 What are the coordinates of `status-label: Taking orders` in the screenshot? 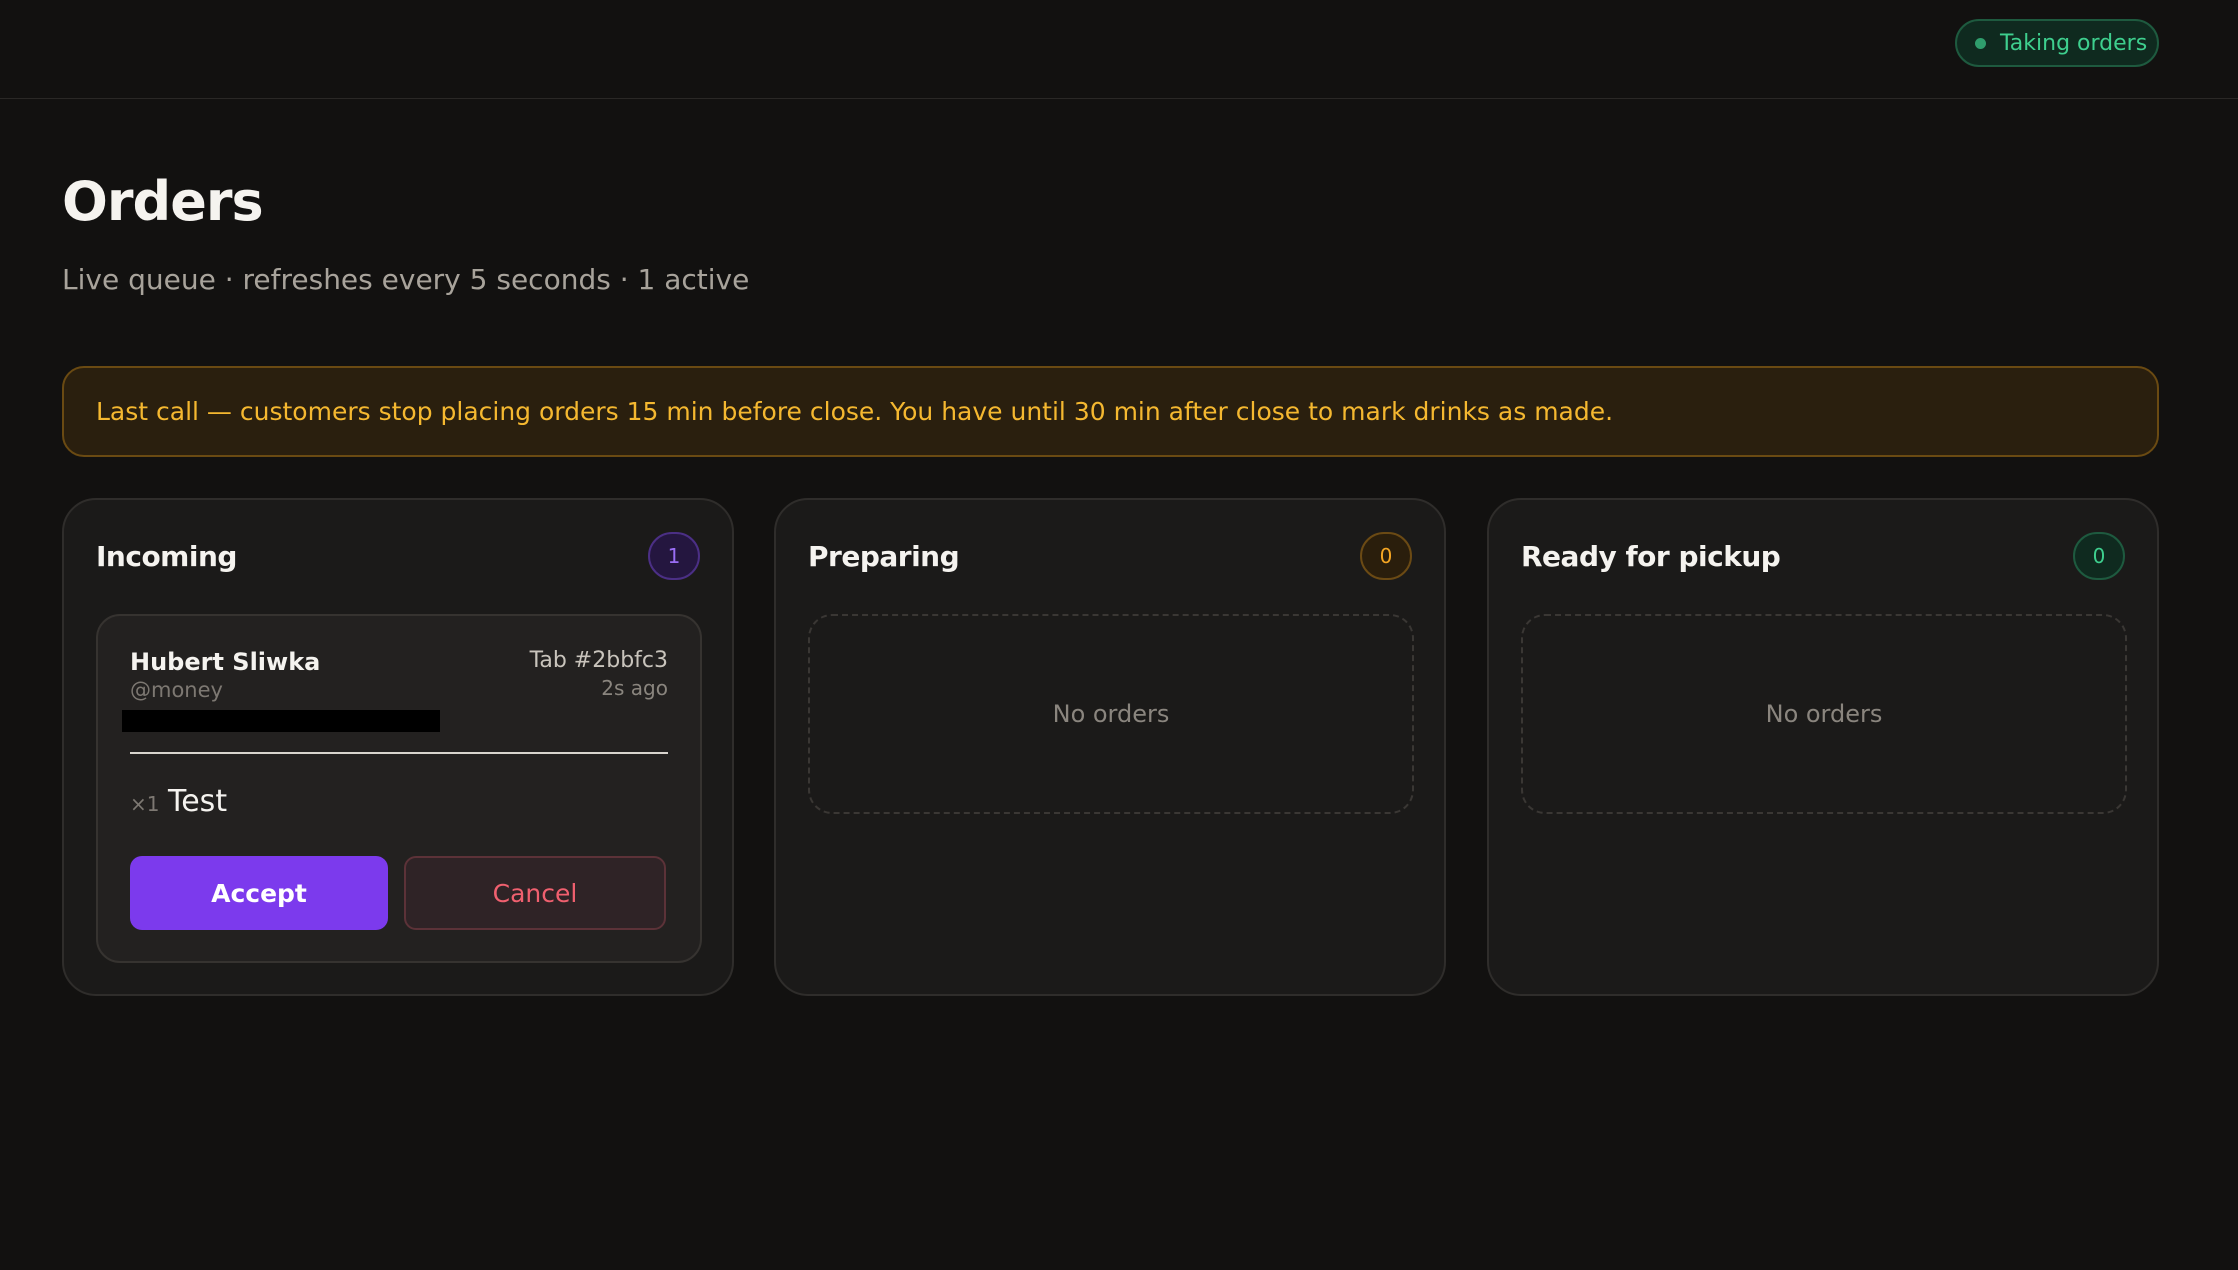 It's located at (2074, 43).